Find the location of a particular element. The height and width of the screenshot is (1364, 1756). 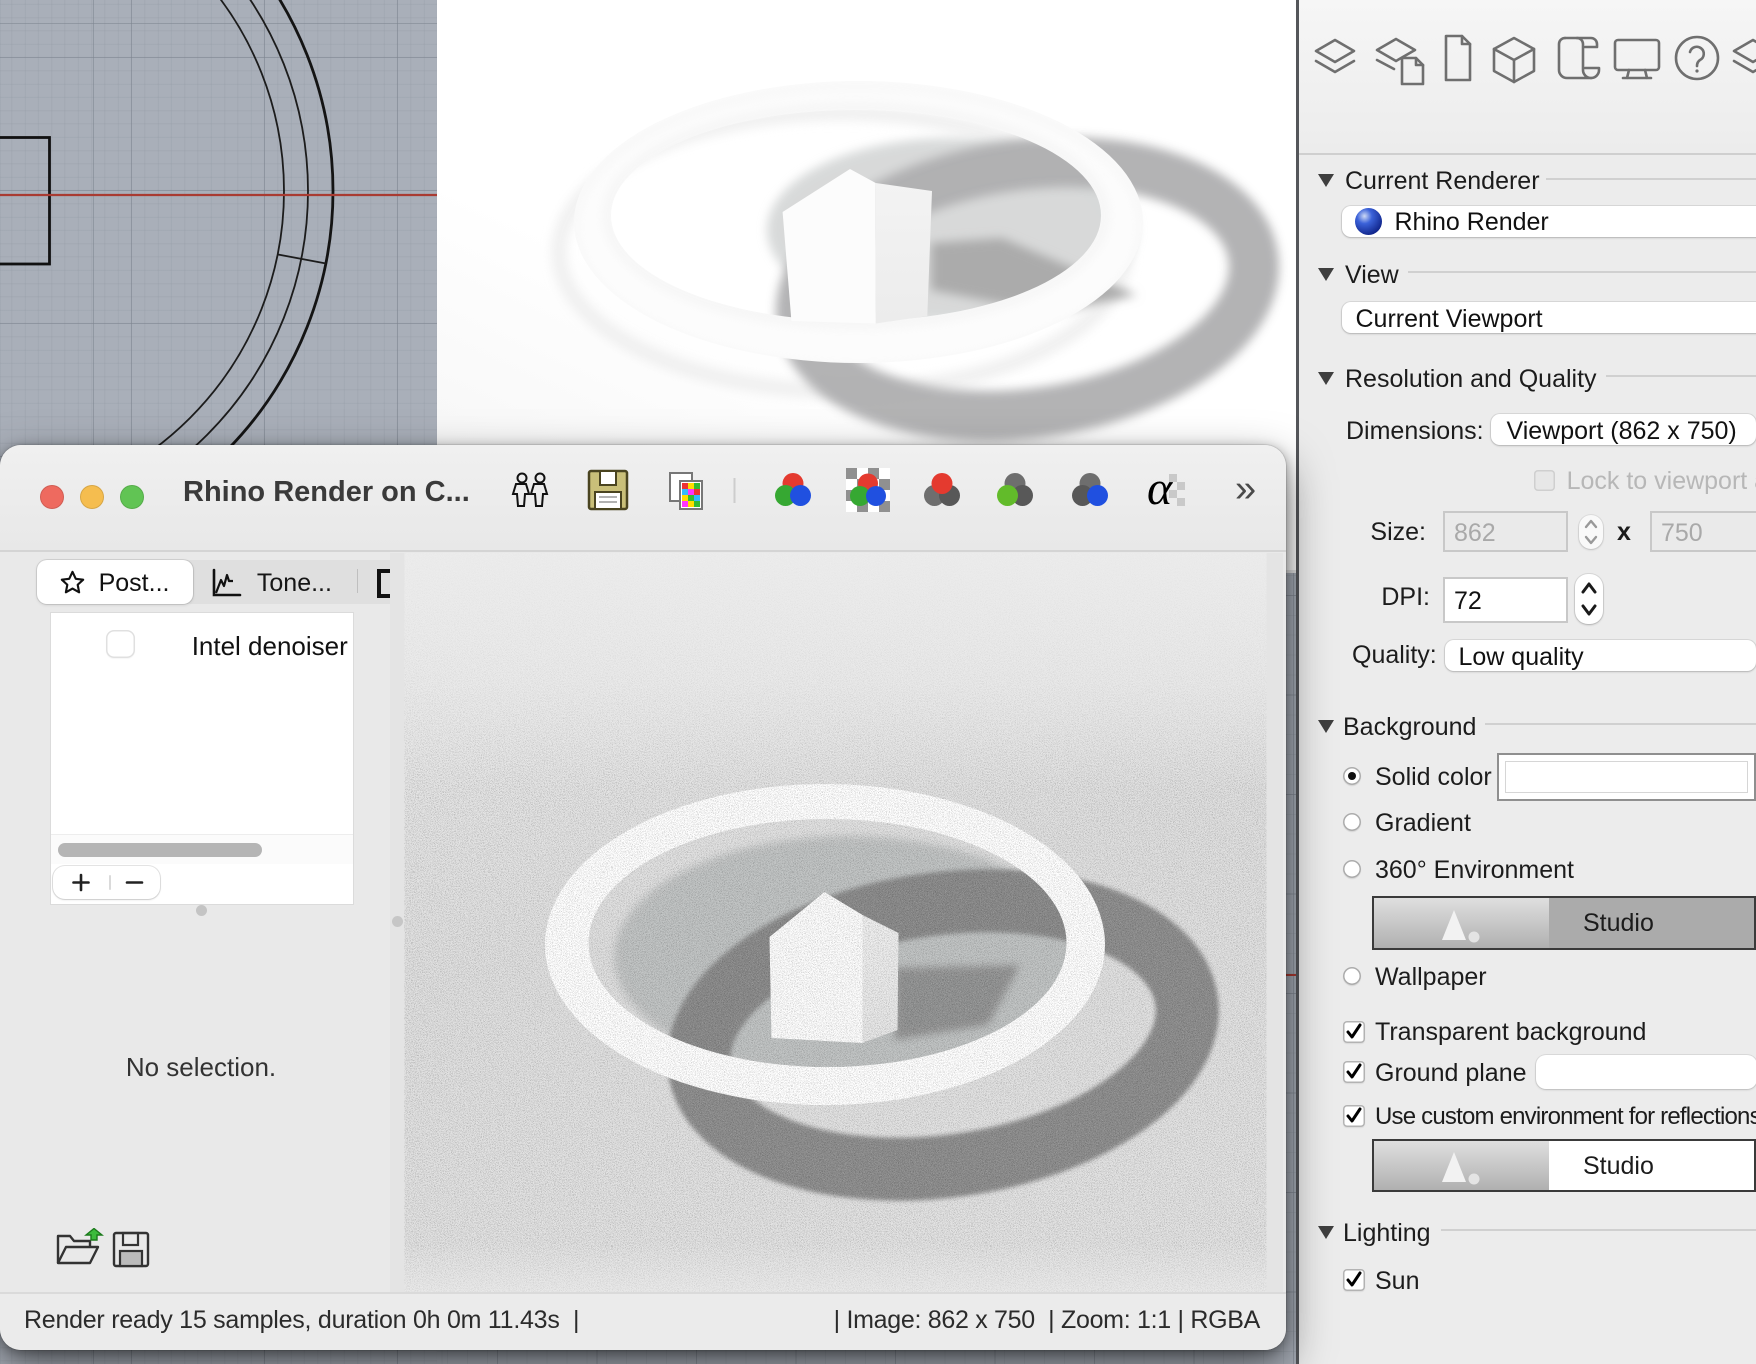

svg-text: α is located at coordinates (1160, 490).